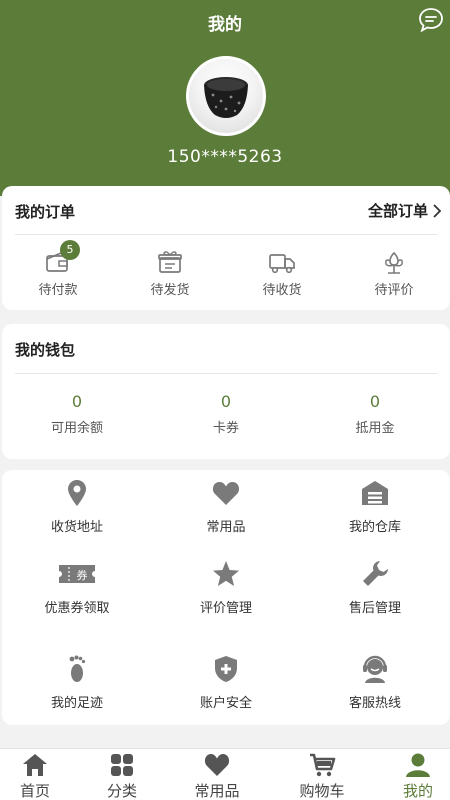  What do you see at coordinates (282, 264) in the screenshot?
I see `truck-icon` at bounding box center [282, 264].